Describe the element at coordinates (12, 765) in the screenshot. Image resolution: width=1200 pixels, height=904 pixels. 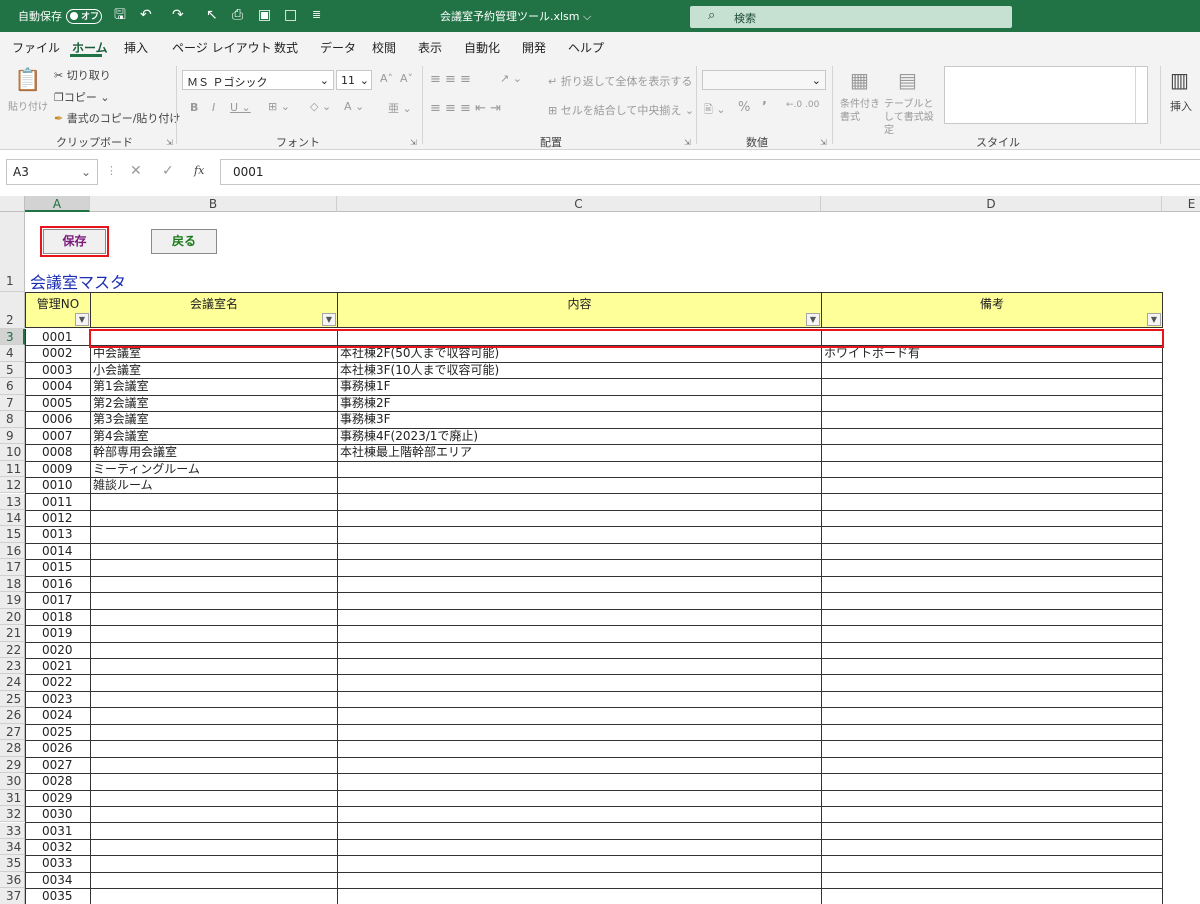
I see `row-header-29: 29` at that location.